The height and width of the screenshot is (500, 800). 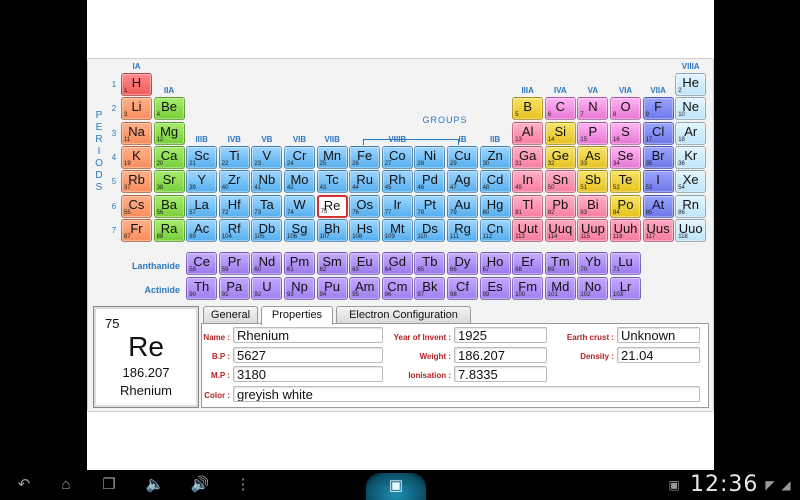 I want to click on element-uup: Uup 115, so click(x=593, y=230).